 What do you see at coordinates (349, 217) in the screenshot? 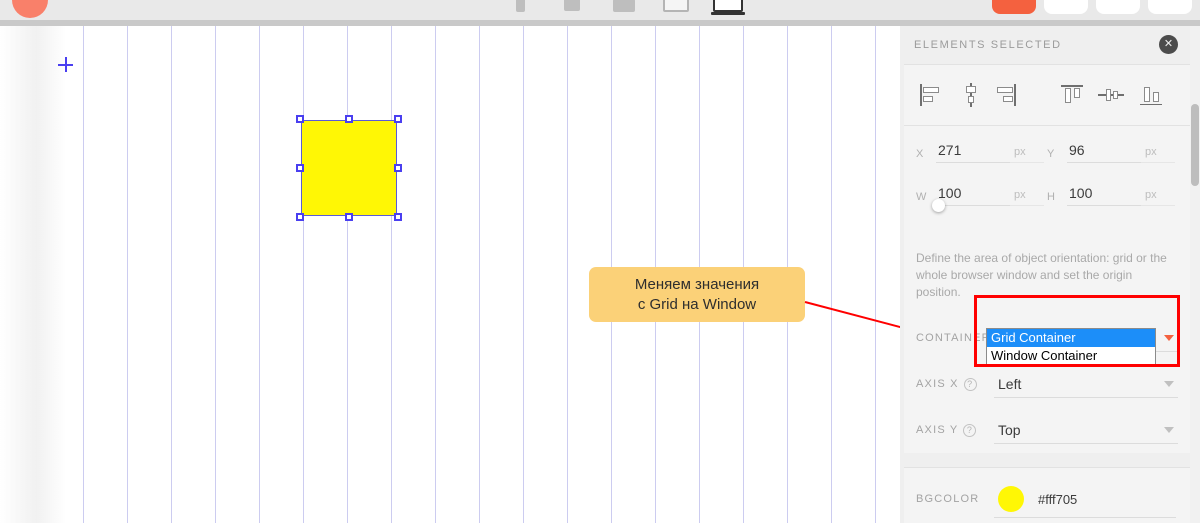
I see `resize-handle-s` at bounding box center [349, 217].